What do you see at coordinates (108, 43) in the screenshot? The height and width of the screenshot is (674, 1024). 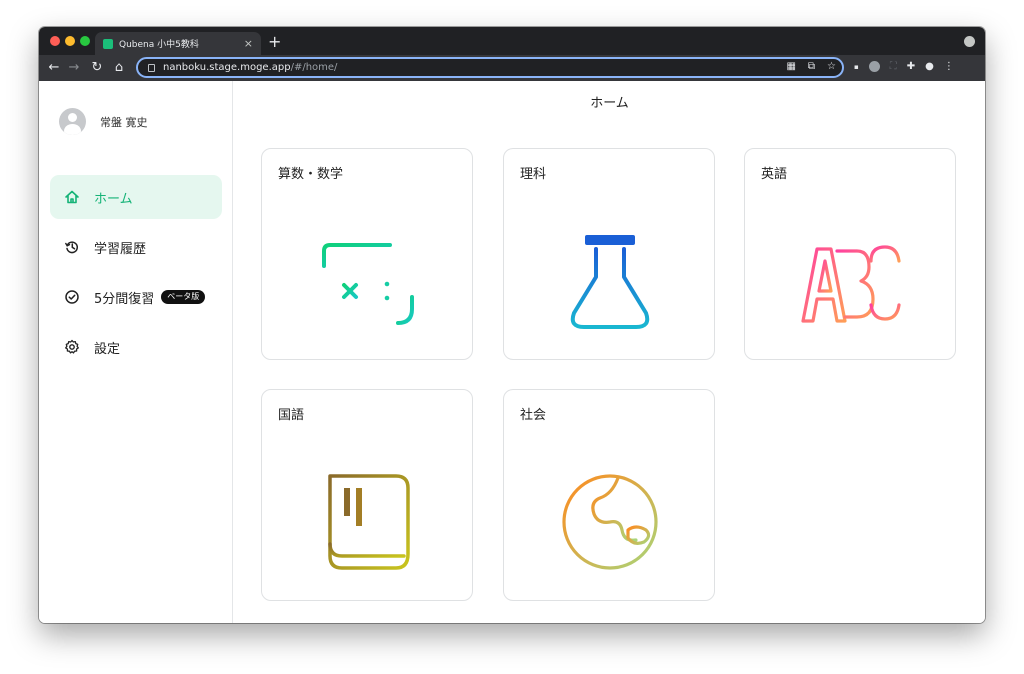 I see `qubena-favicon-icon` at bounding box center [108, 43].